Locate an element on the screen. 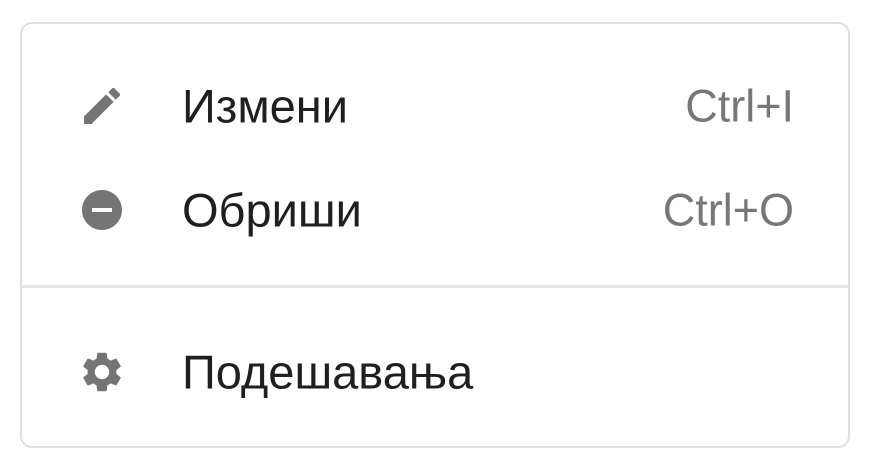 This screenshot has width=872, height=472. minus-circle-icon is located at coordinates (102, 210).